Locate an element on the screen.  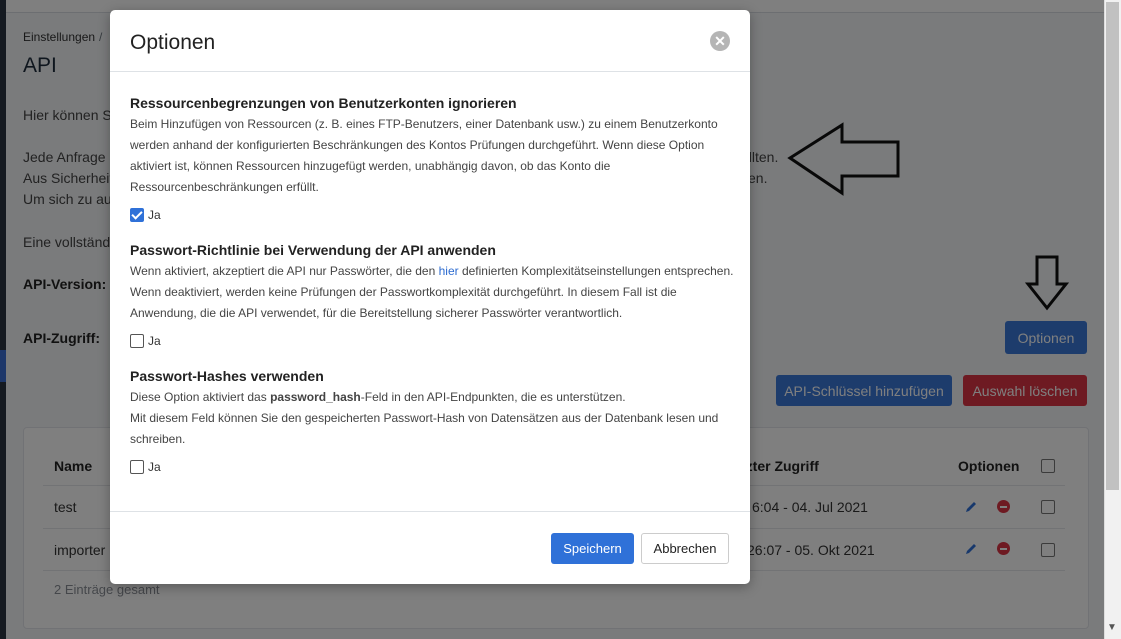
password-hashes-checkbox-label: Ja is located at coordinates (154, 467).